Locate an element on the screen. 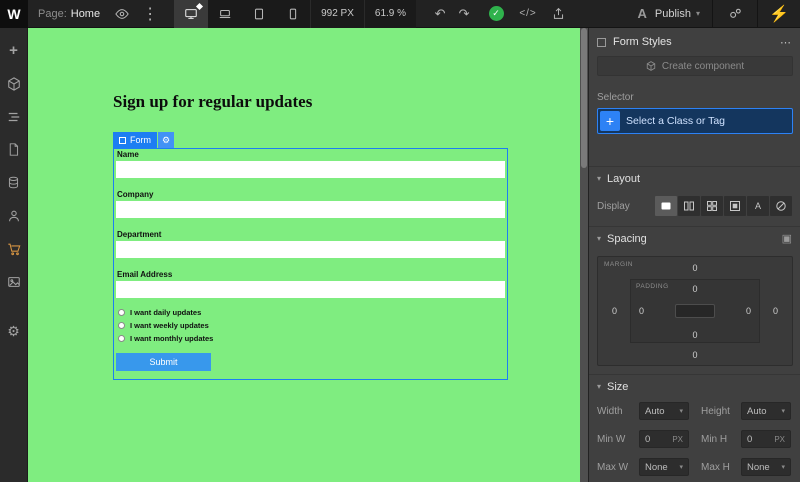  canvas-scrollbar is located at coordinates (584, 255).